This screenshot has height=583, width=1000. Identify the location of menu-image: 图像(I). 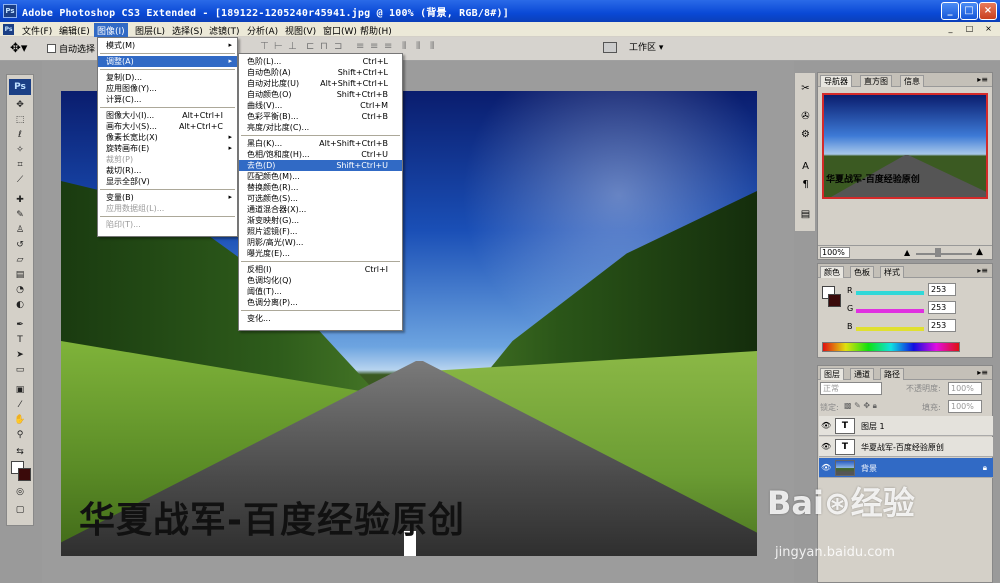
(111, 30).